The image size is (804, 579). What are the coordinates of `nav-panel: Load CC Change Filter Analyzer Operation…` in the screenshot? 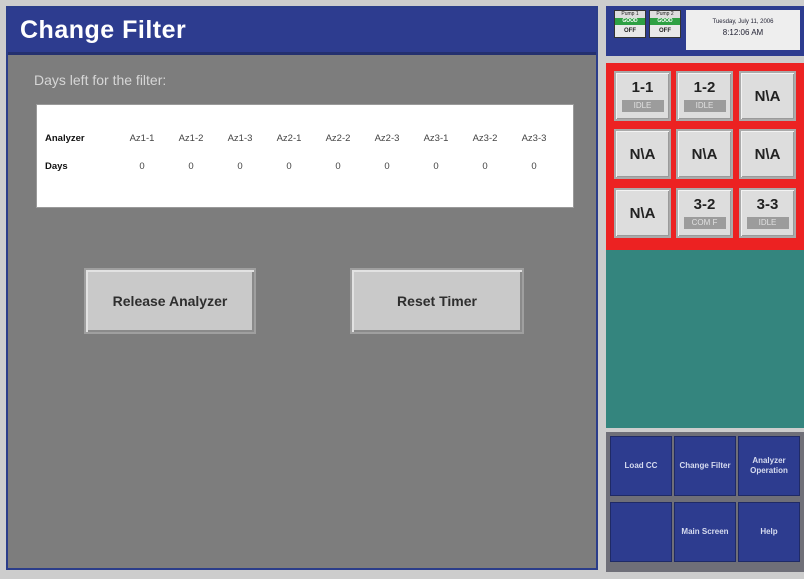 It's located at (705, 502).